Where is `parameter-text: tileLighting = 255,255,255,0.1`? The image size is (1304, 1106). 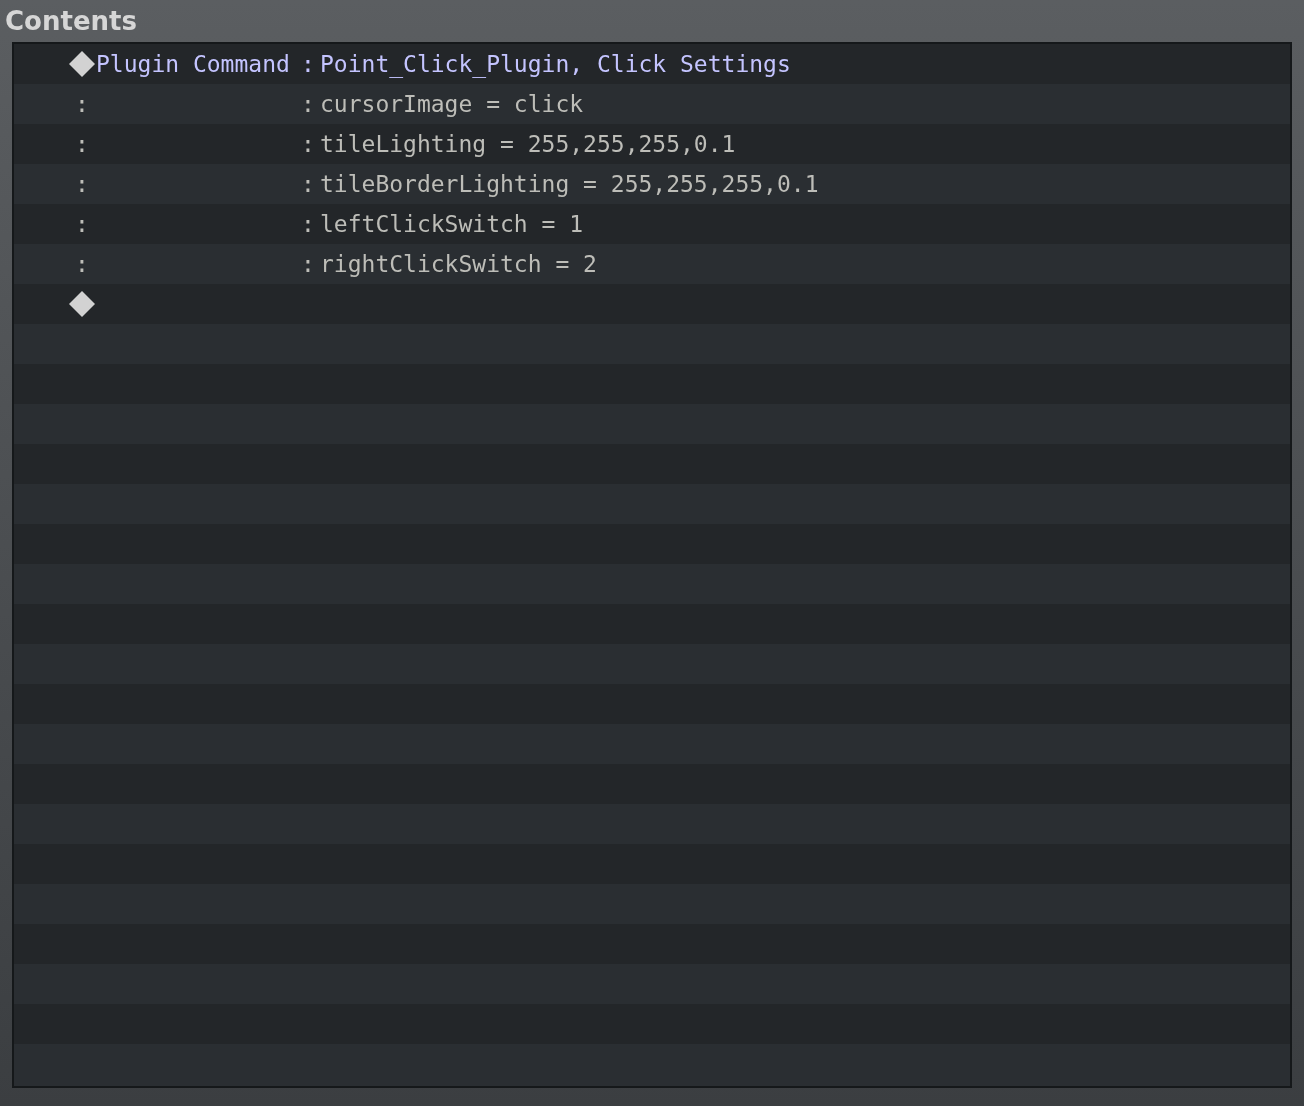
parameter-text: tileLighting = 255,255,255,0.1 is located at coordinates (528, 144).